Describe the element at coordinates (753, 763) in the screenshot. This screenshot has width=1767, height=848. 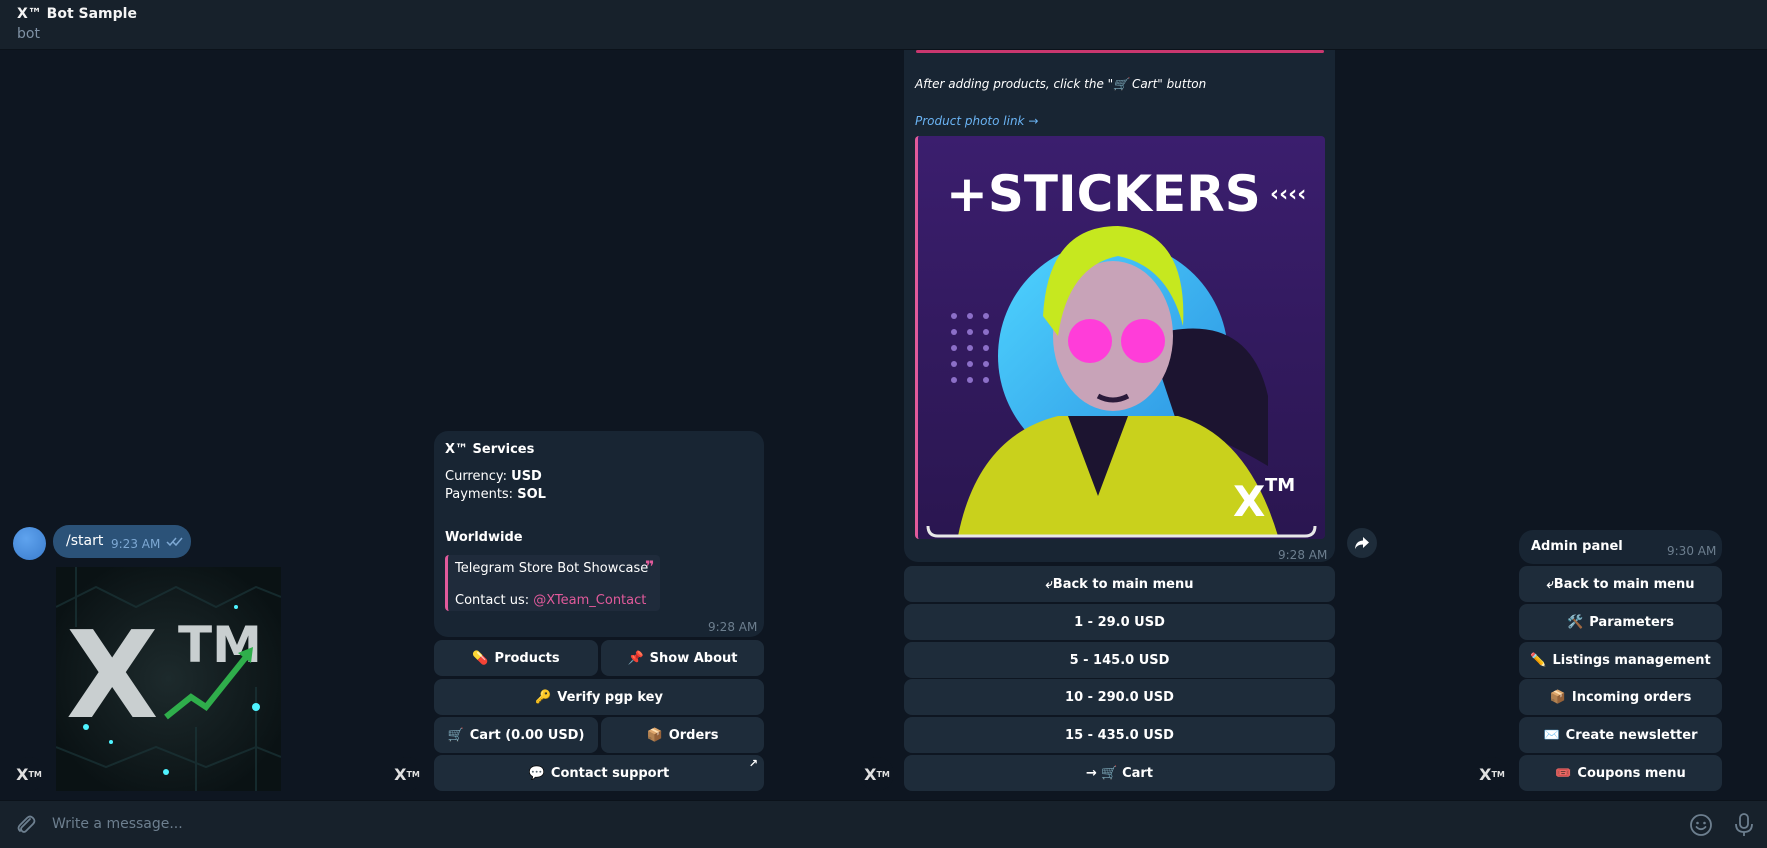
I see `external-link-icon: ↗` at that location.